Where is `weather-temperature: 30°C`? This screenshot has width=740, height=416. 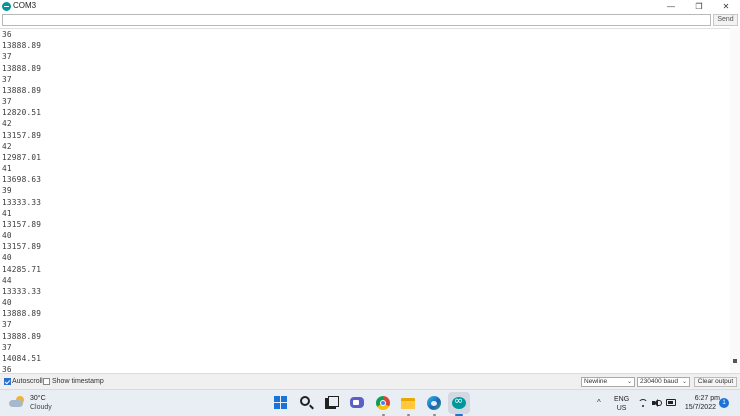 weather-temperature: 30°C is located at coordinates (38, 398).